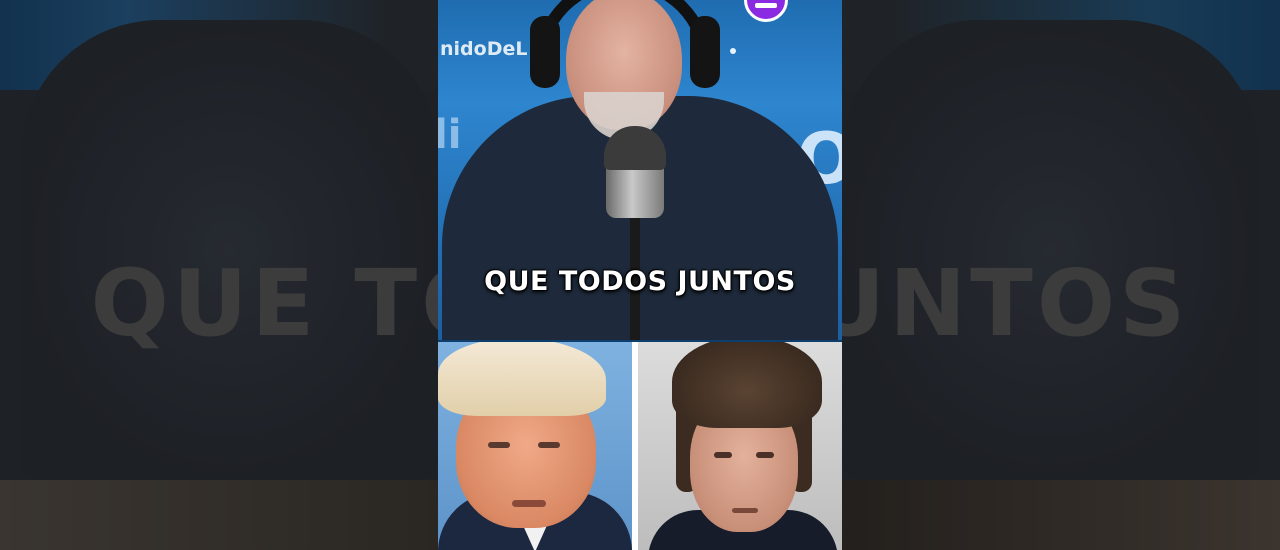 Image resolution: width=1280 pixels, height=550 pixels. I want to click on portrait-left-hair, so click(522, 379).